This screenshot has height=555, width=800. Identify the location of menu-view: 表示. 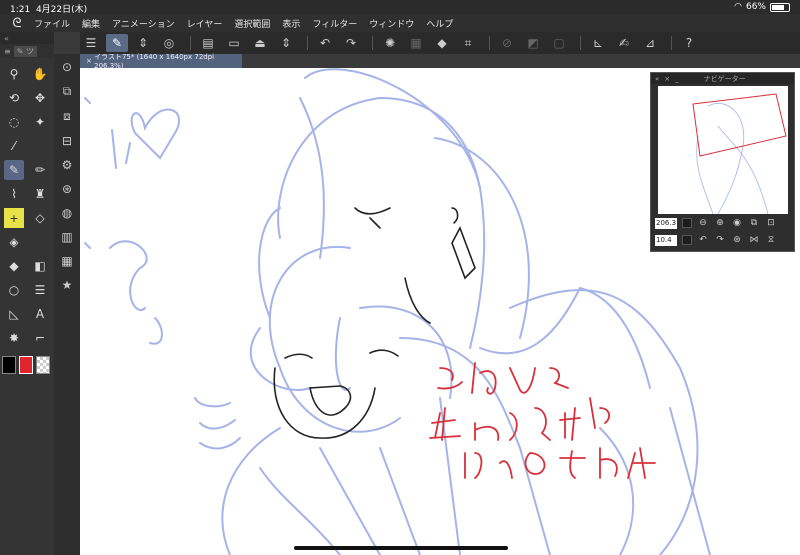
(291, 23).